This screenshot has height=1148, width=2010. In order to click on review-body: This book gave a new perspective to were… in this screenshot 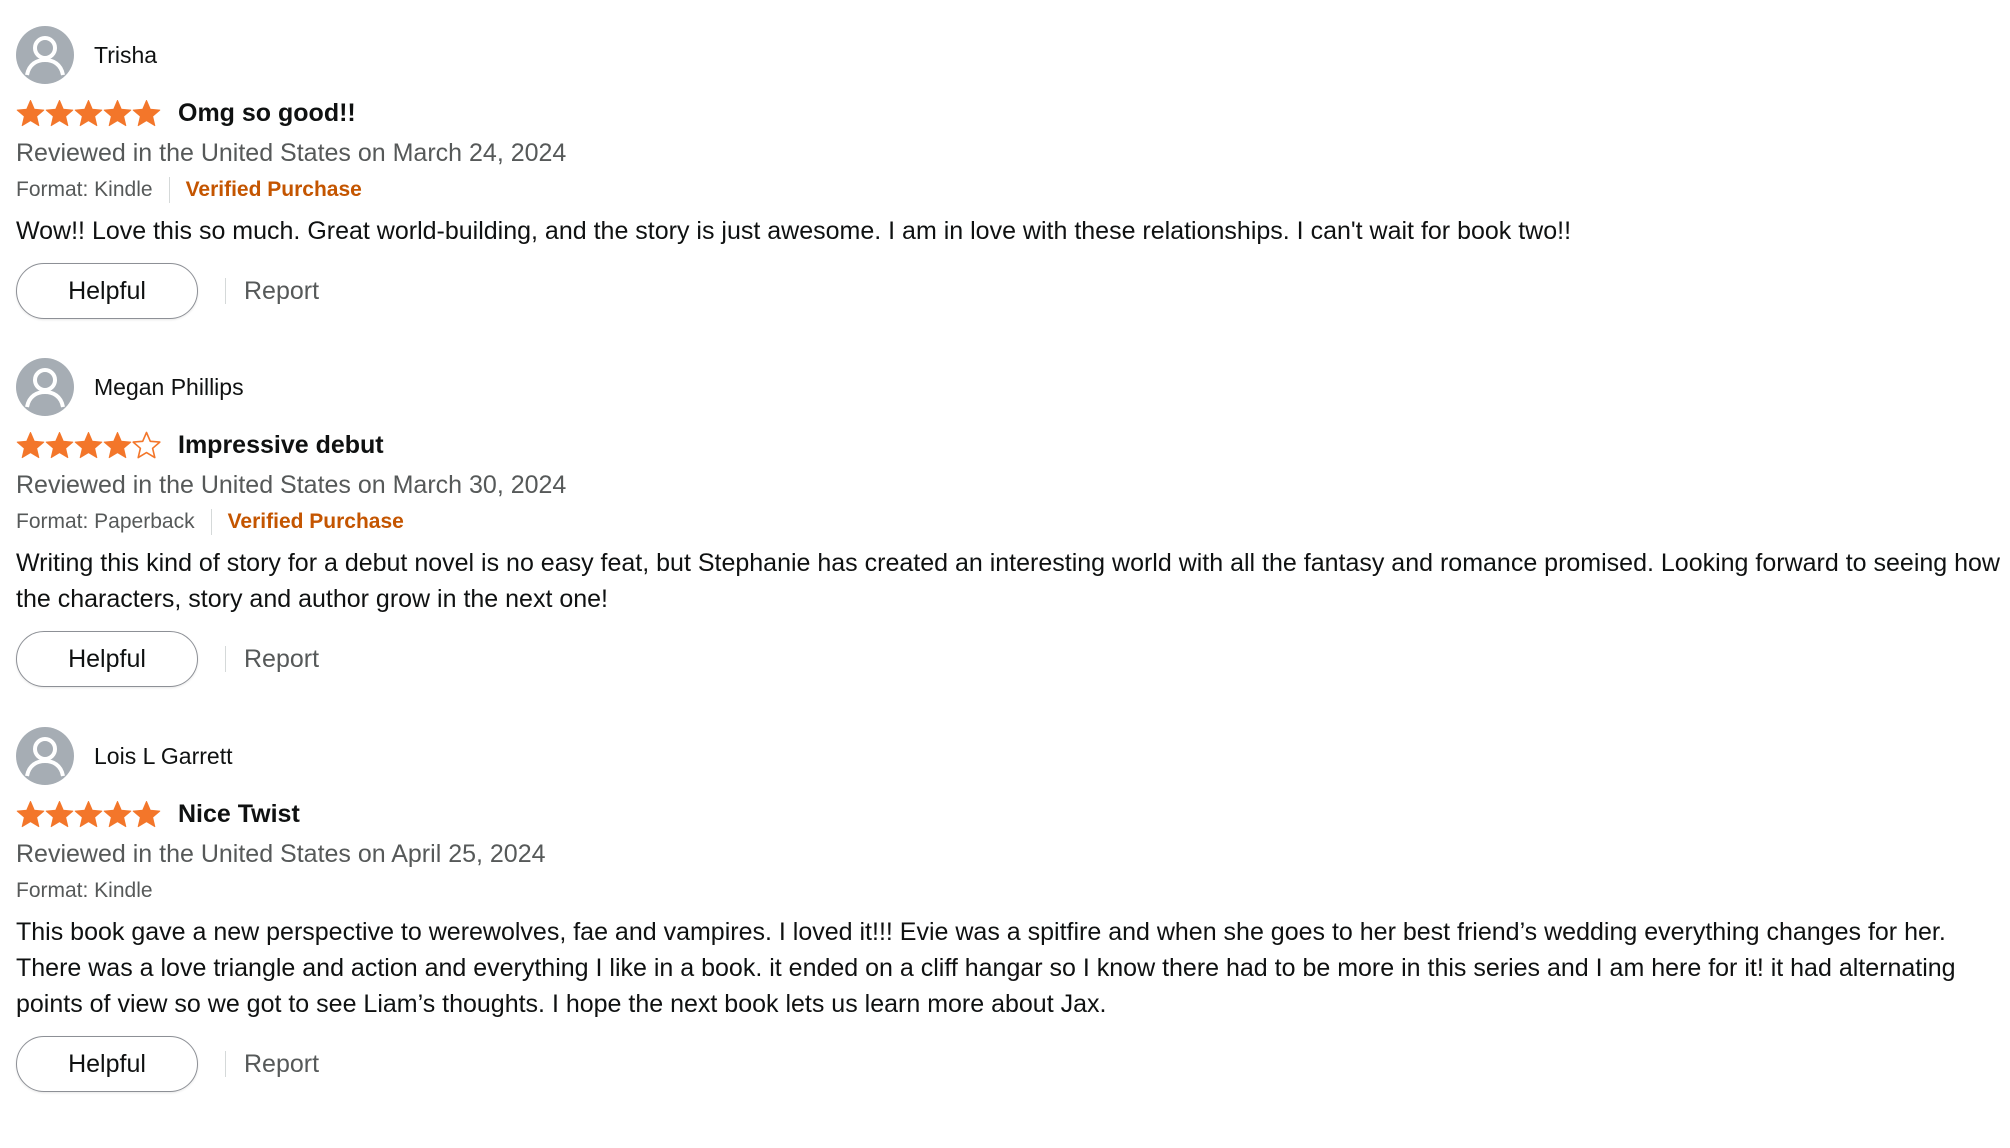, I will do `click(986, 968)`.